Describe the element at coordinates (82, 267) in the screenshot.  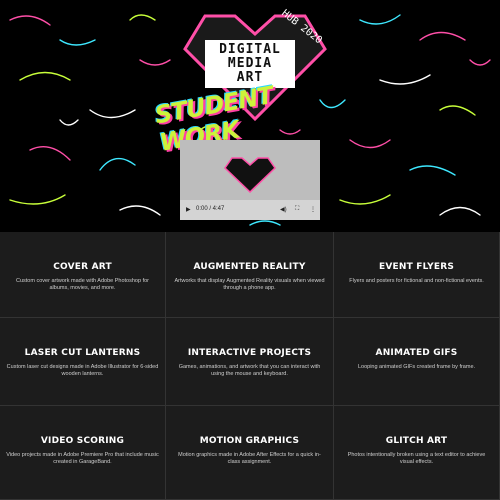
I see `project-title: COVER ART` at that location.